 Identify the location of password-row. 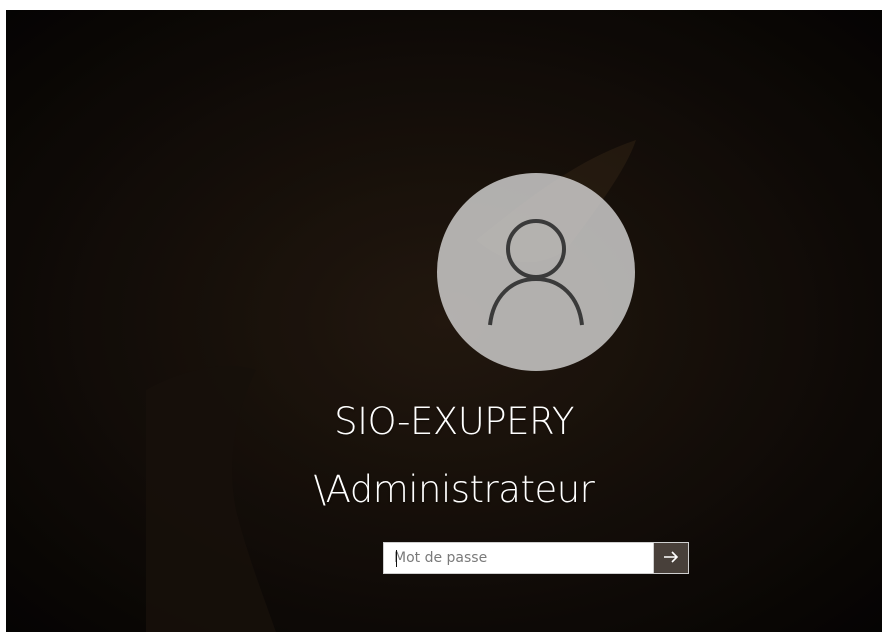
(536, 559).